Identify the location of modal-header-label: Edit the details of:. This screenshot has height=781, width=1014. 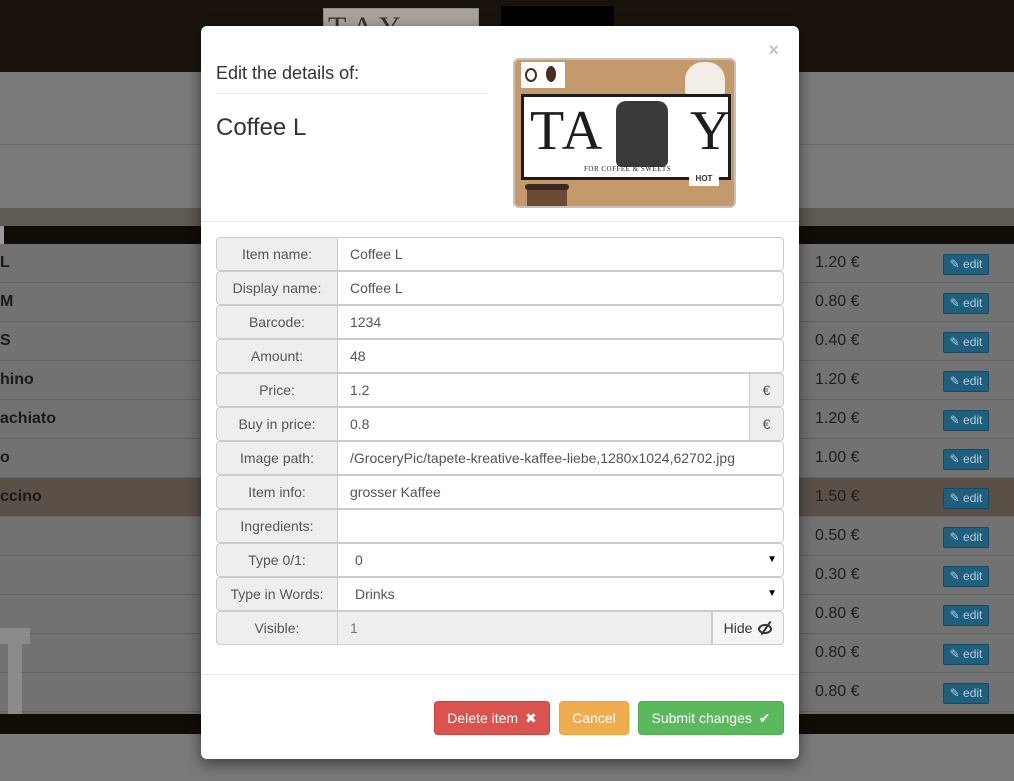
(288, 73).